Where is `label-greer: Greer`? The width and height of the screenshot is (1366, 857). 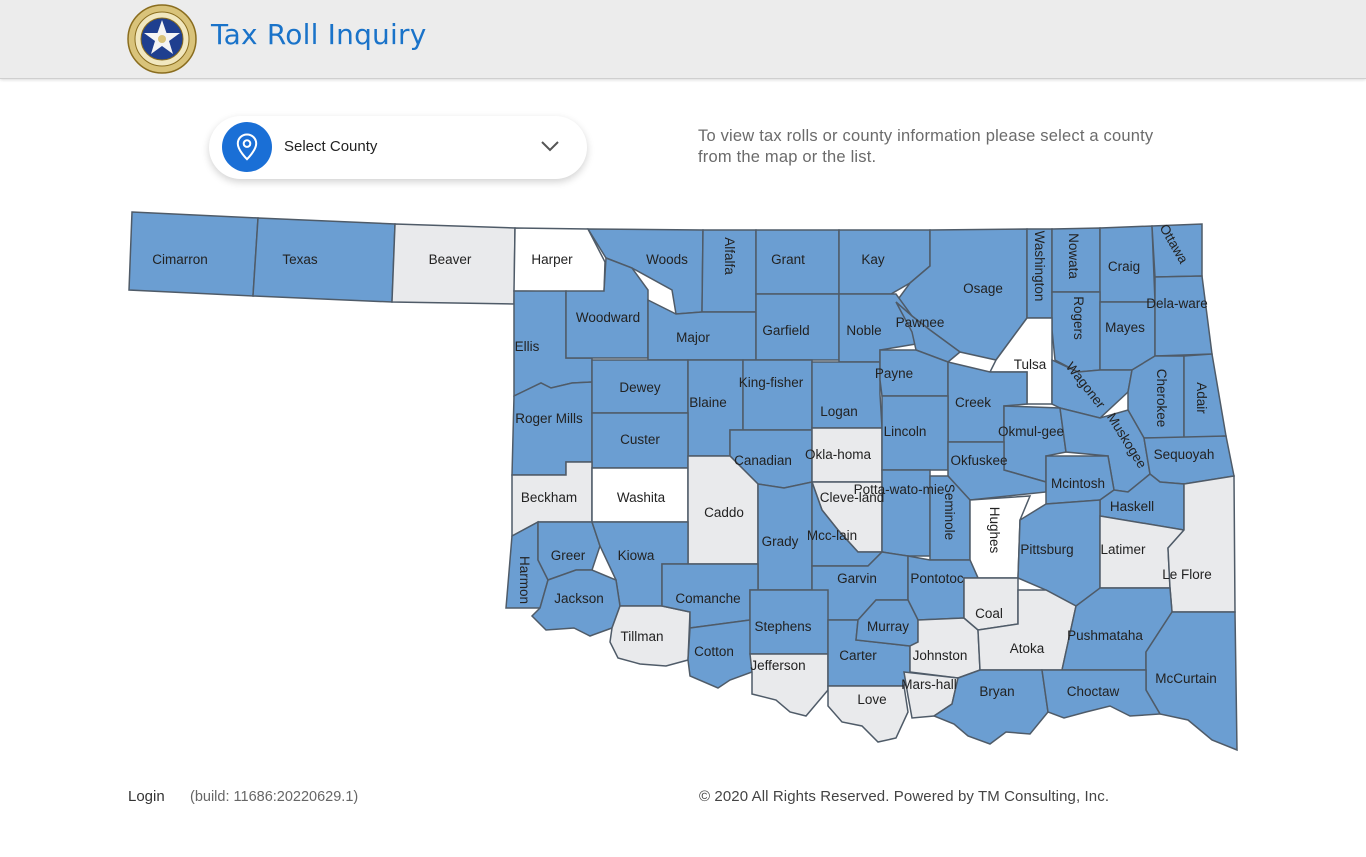
label-greer: Greer is located at coordinates (568, 555).